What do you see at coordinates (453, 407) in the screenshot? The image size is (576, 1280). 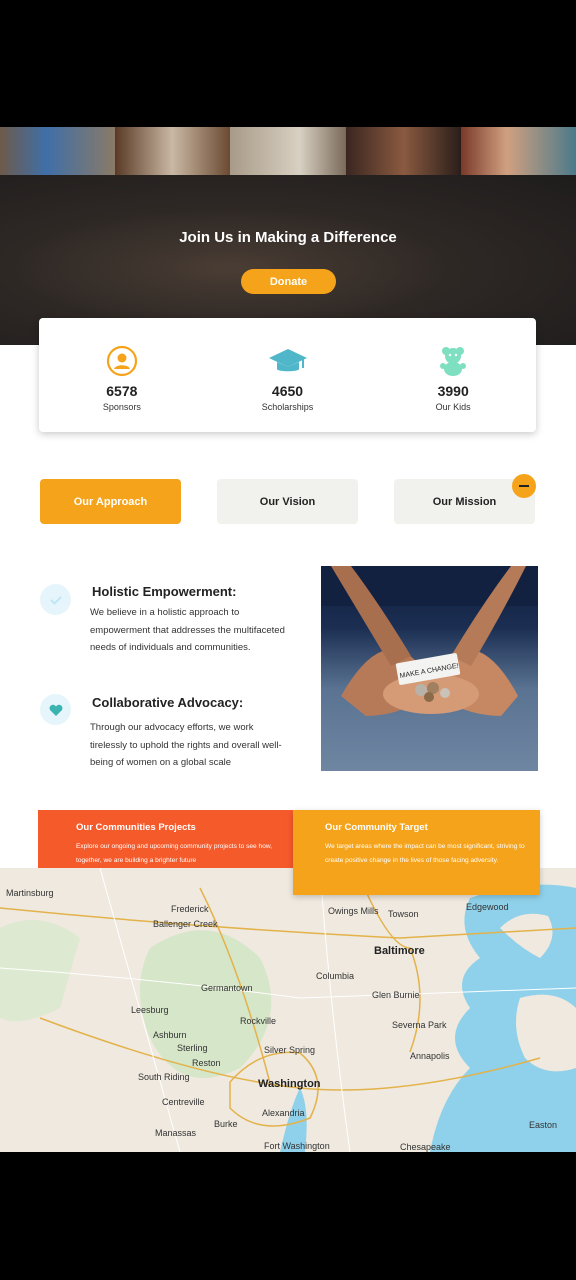 I see `stat-label: Our Kids` at bounding box center [453, 407].